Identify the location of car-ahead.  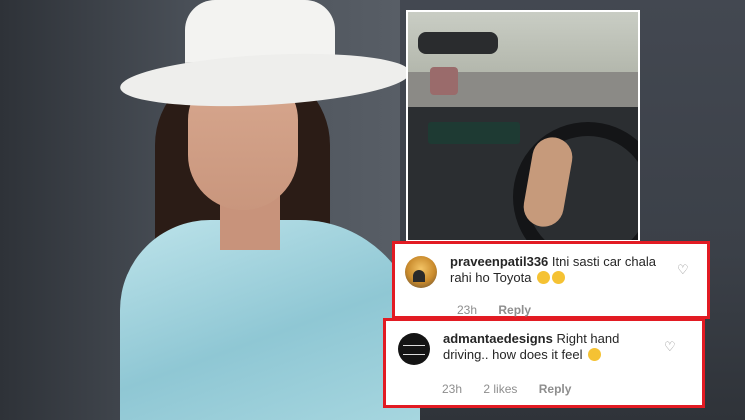
(444, 81).